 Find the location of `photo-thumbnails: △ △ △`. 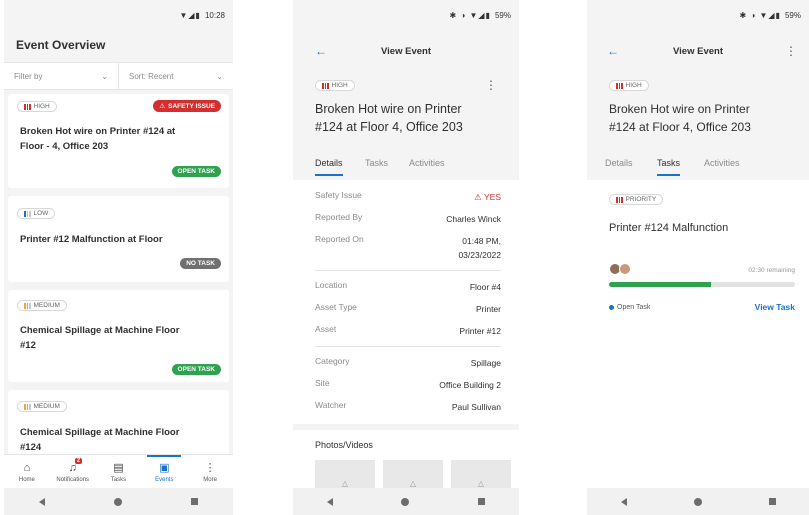

photo-thumbnails: △ △ △ is located at coordinates (406, 475).